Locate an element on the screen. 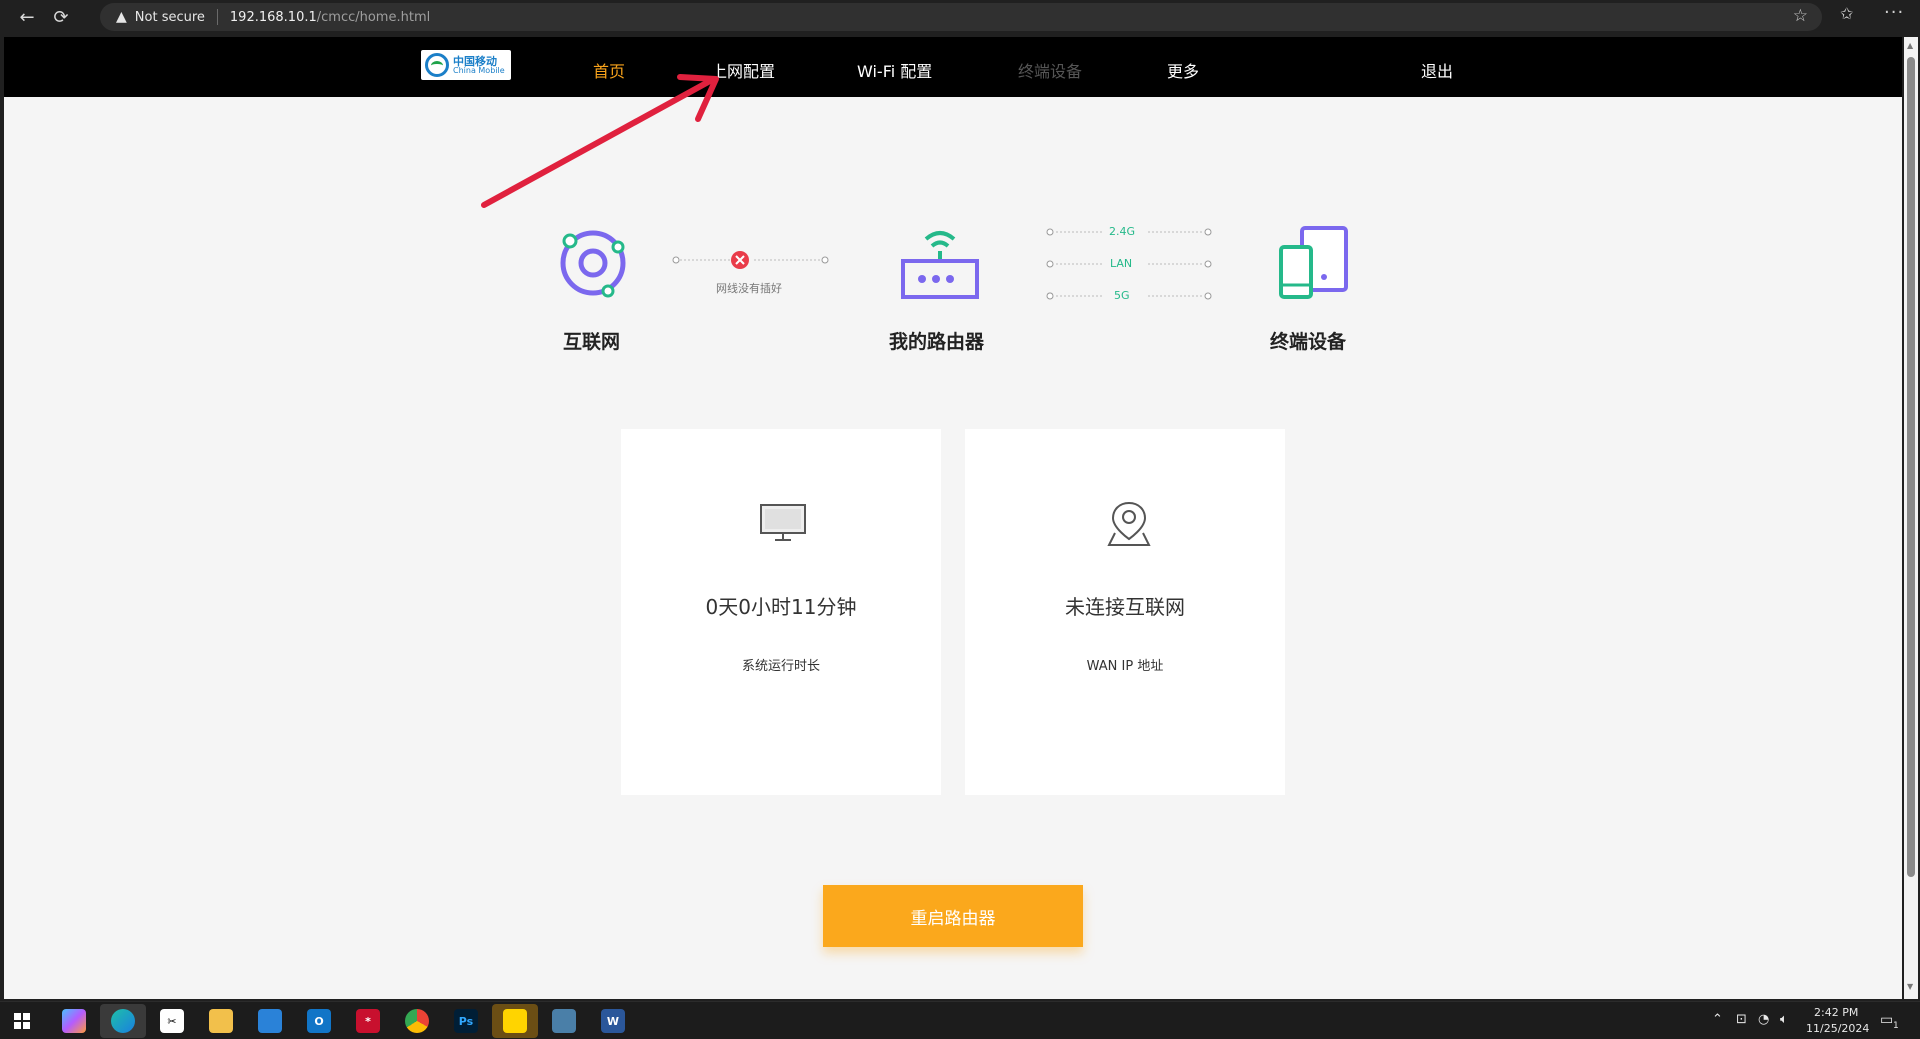 The height and width of the screenshot is (1039, 1920). wifi-tray-icon: ◔ is located at coordinates (1763, 1019).